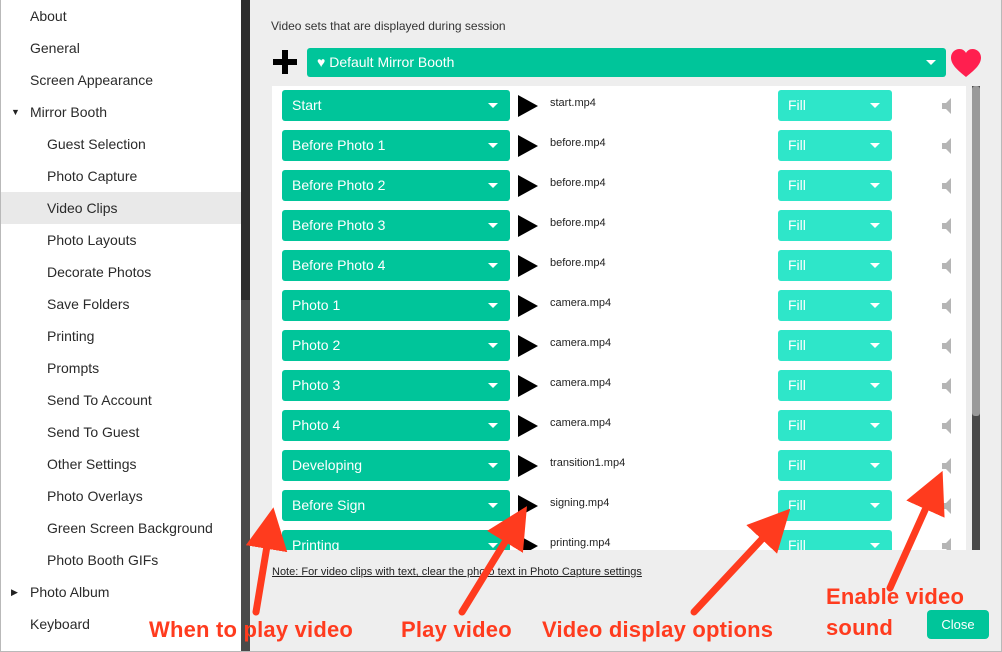 The width and height of the screenshot is (1002, 652). Describe the element at coordinates (15, 112) in the screenshot. I see `caret-down-icon: ▼` at that location.